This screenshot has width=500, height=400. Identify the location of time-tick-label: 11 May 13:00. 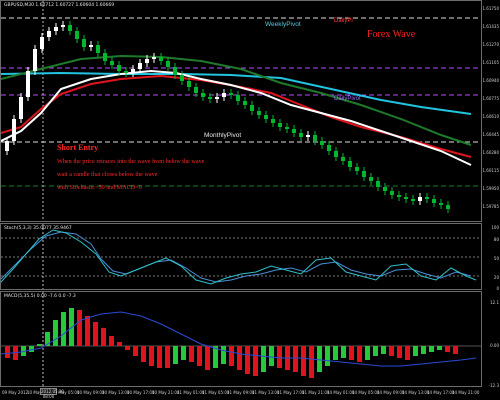
(266, 392).